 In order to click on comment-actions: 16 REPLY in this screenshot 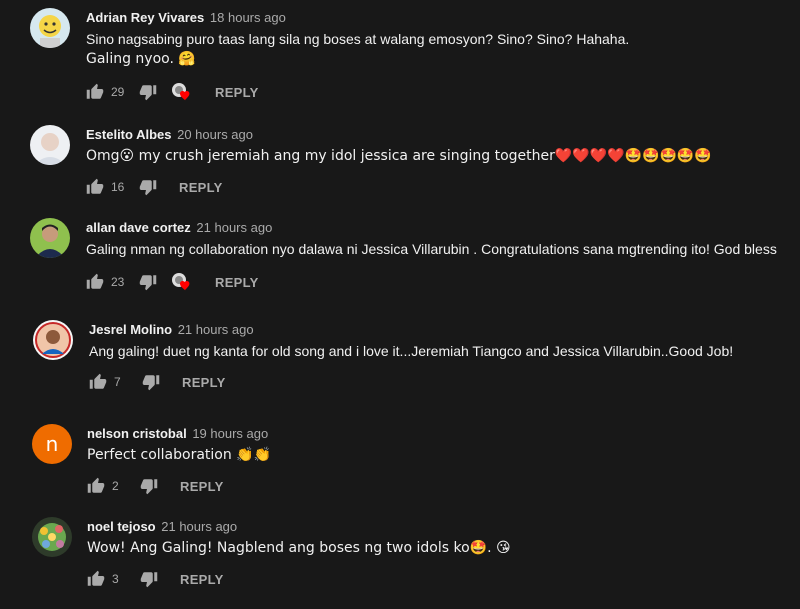, I will do `click(154, 187)`.